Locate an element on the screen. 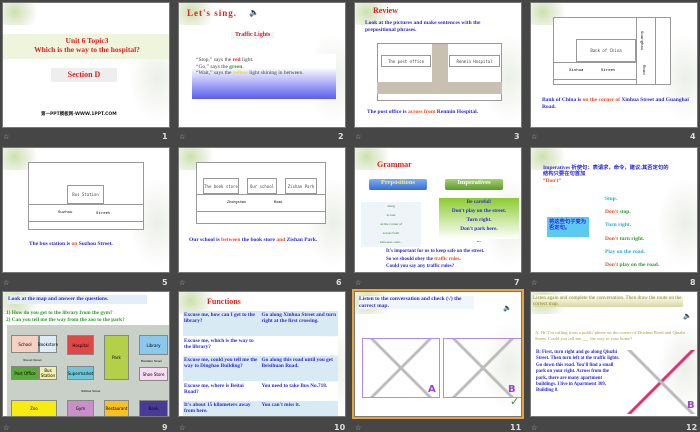 Image resolution: width=700 pixels, height=432 pixels. lyric: “Go,” says the is located at coordinates (213, 66).